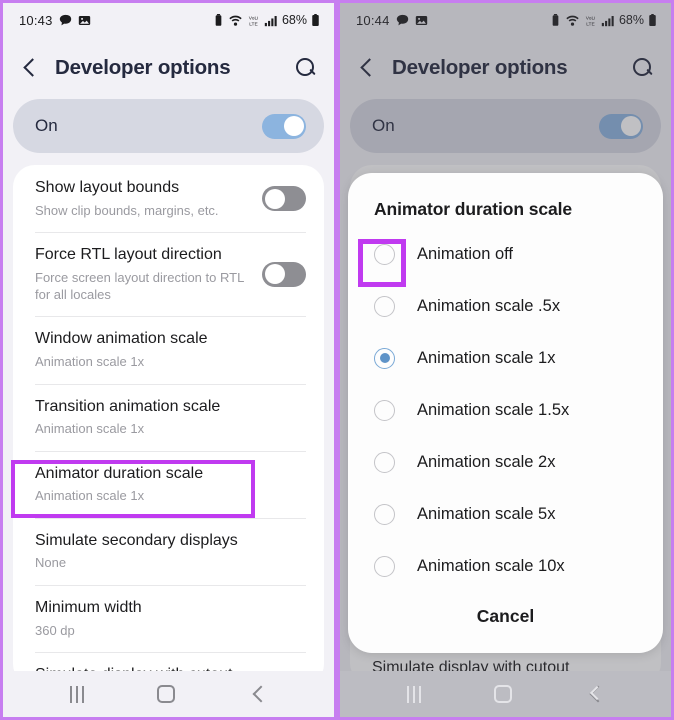 The image size is (674, 720). Describe the element at coordinates (107, 187) in the screenshot. I see `setting-title: Show layout bounds` at that location.